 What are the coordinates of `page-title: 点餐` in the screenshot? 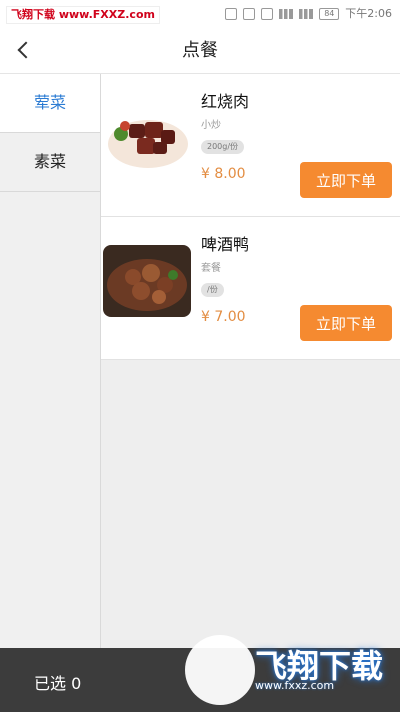 It's located at (200, 50).